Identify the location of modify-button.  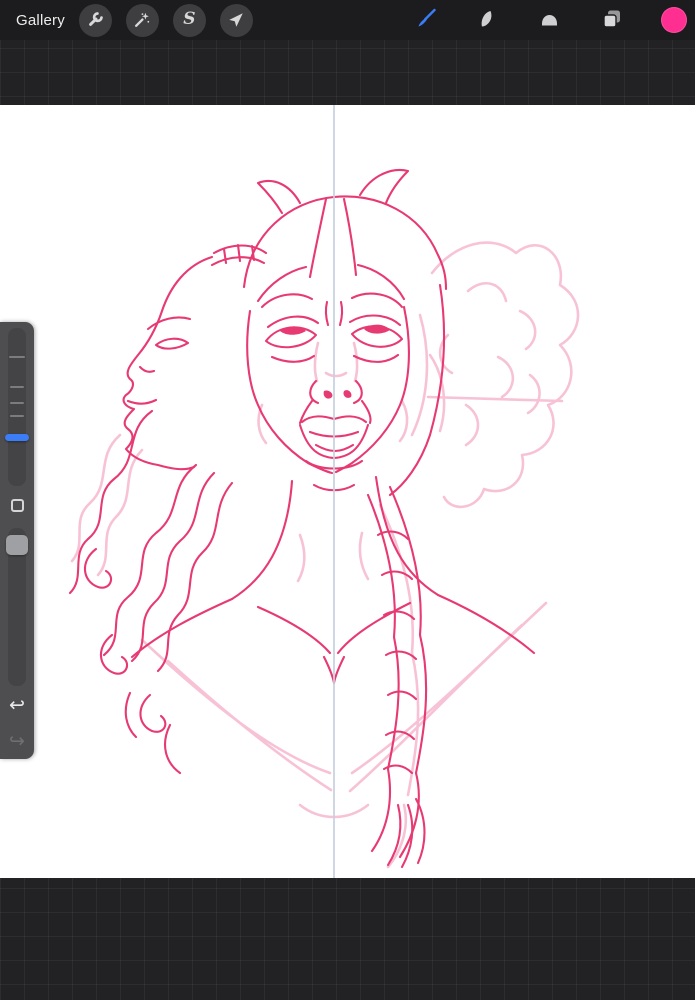
(17, 505).